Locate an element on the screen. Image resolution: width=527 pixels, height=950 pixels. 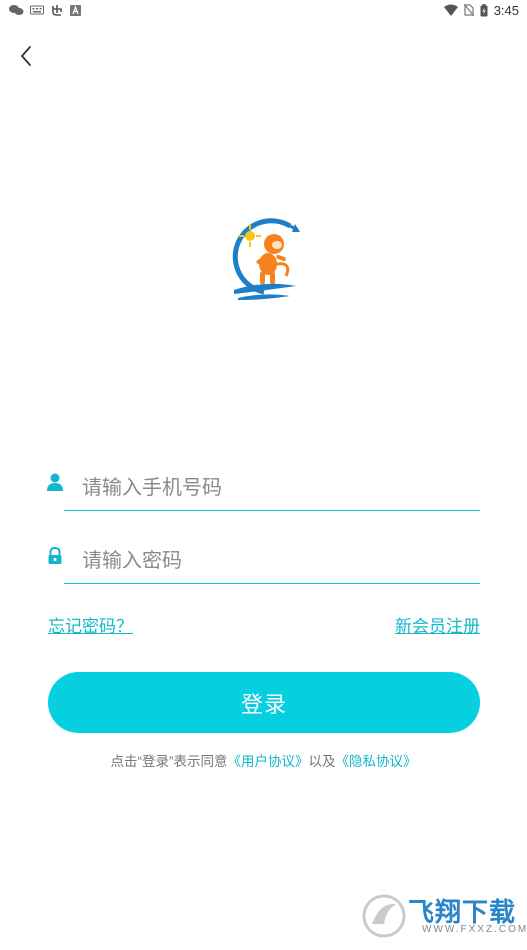
user-agreement-link: 《用户协议》 is located at coordinates (268, 761).